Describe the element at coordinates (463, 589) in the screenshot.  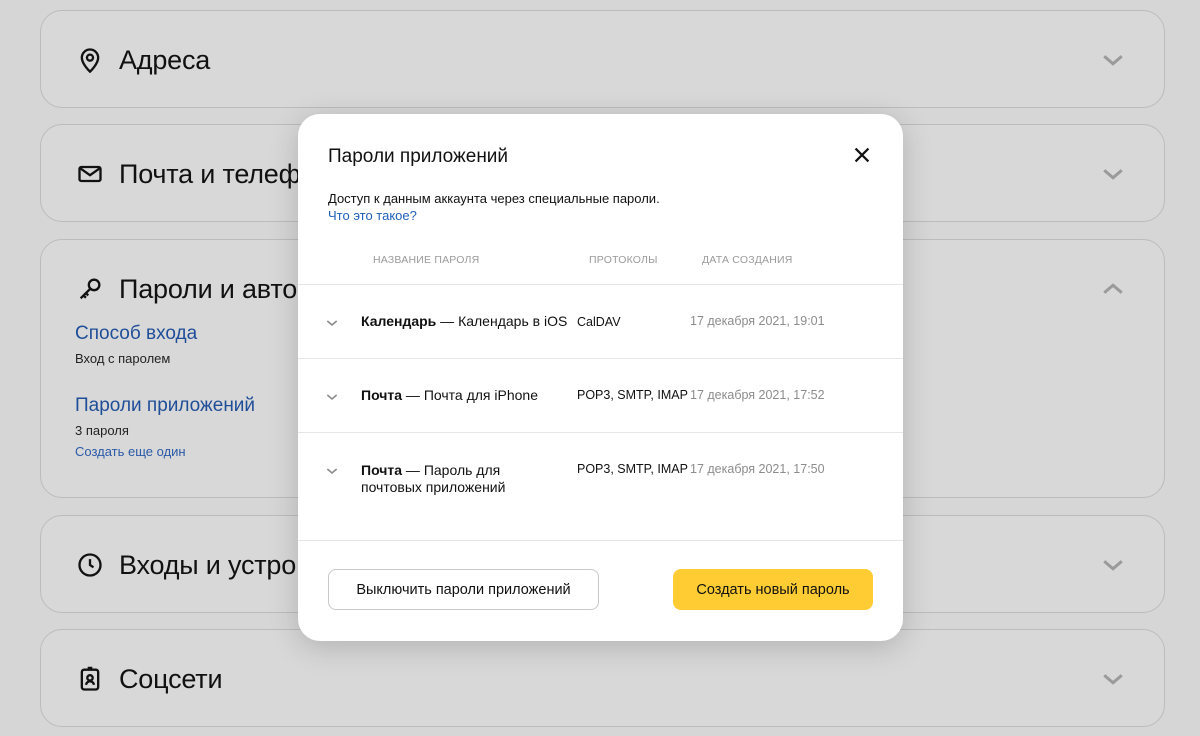
I see `disable-app-passwords-button: Выключить пароли приложений` at that location.